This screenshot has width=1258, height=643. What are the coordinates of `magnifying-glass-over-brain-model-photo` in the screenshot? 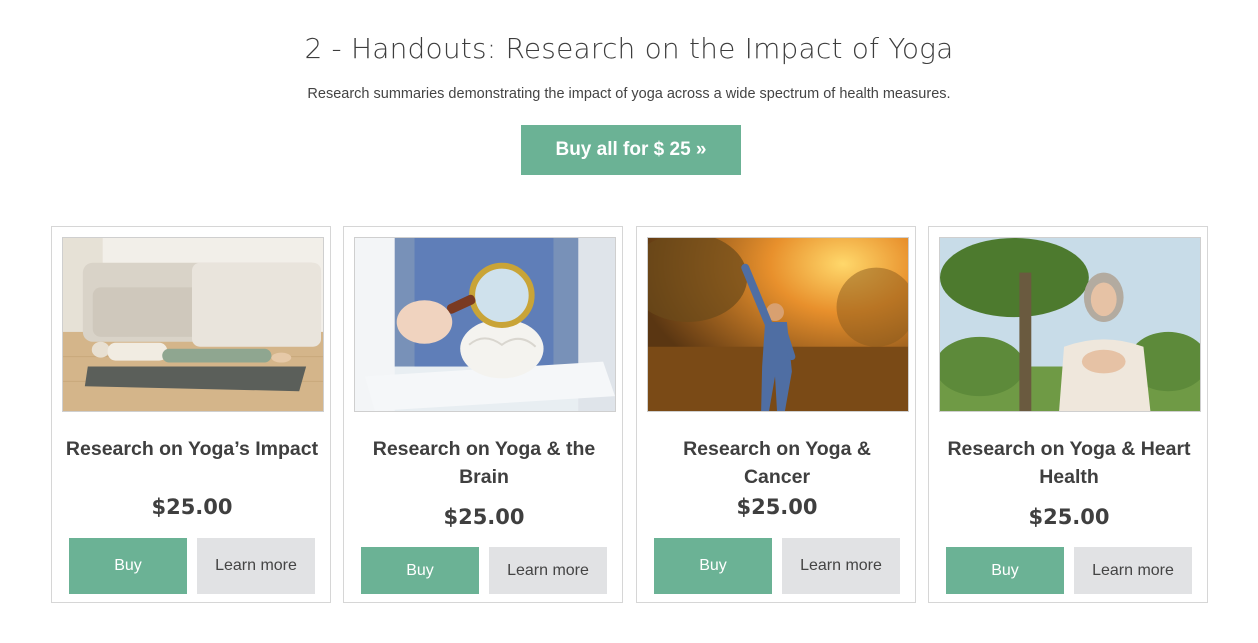 It's located at (485, 324).